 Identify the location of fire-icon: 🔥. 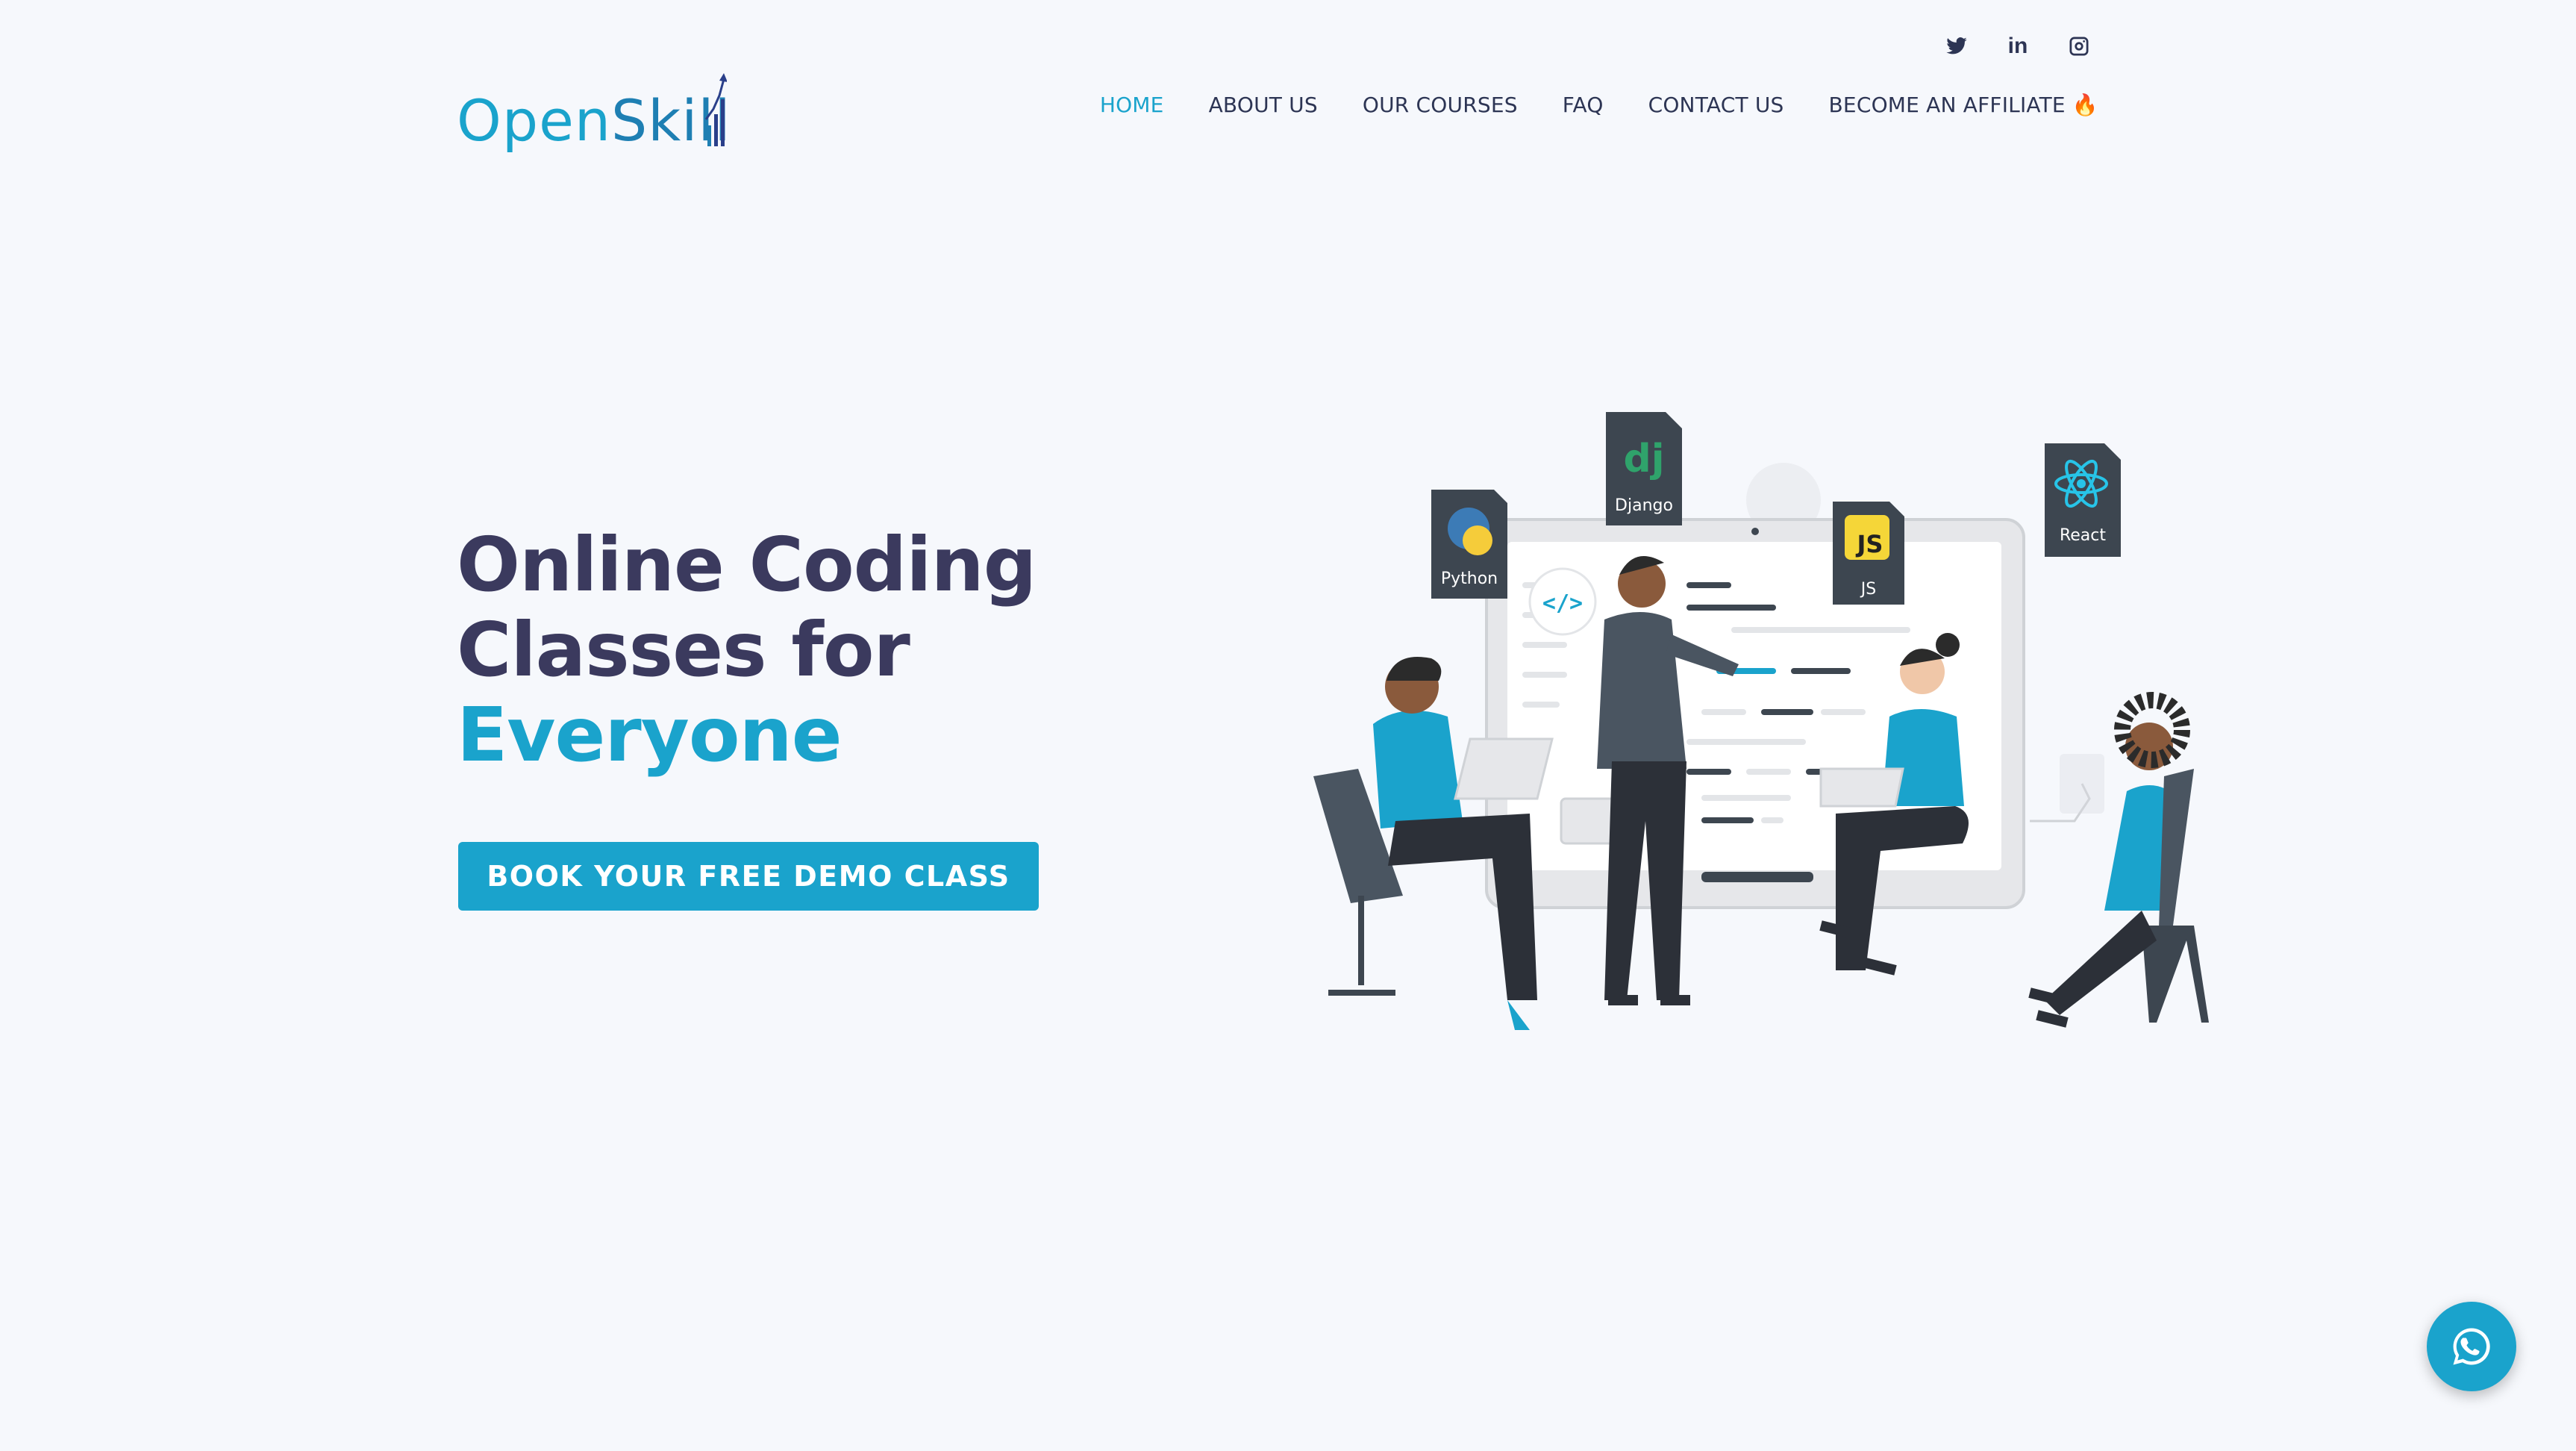
(2085, 105).